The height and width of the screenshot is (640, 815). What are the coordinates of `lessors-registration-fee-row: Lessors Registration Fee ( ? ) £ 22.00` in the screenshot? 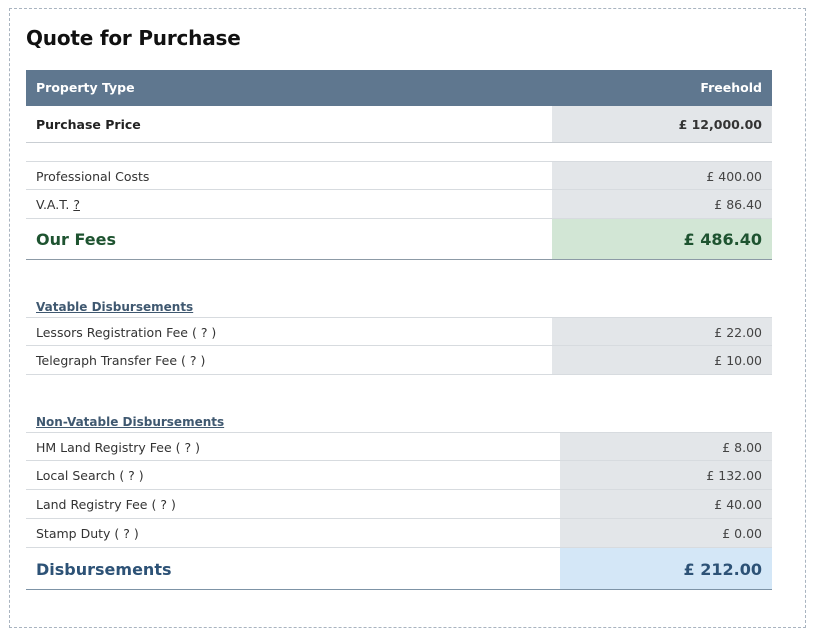 It's located at (399, 331).